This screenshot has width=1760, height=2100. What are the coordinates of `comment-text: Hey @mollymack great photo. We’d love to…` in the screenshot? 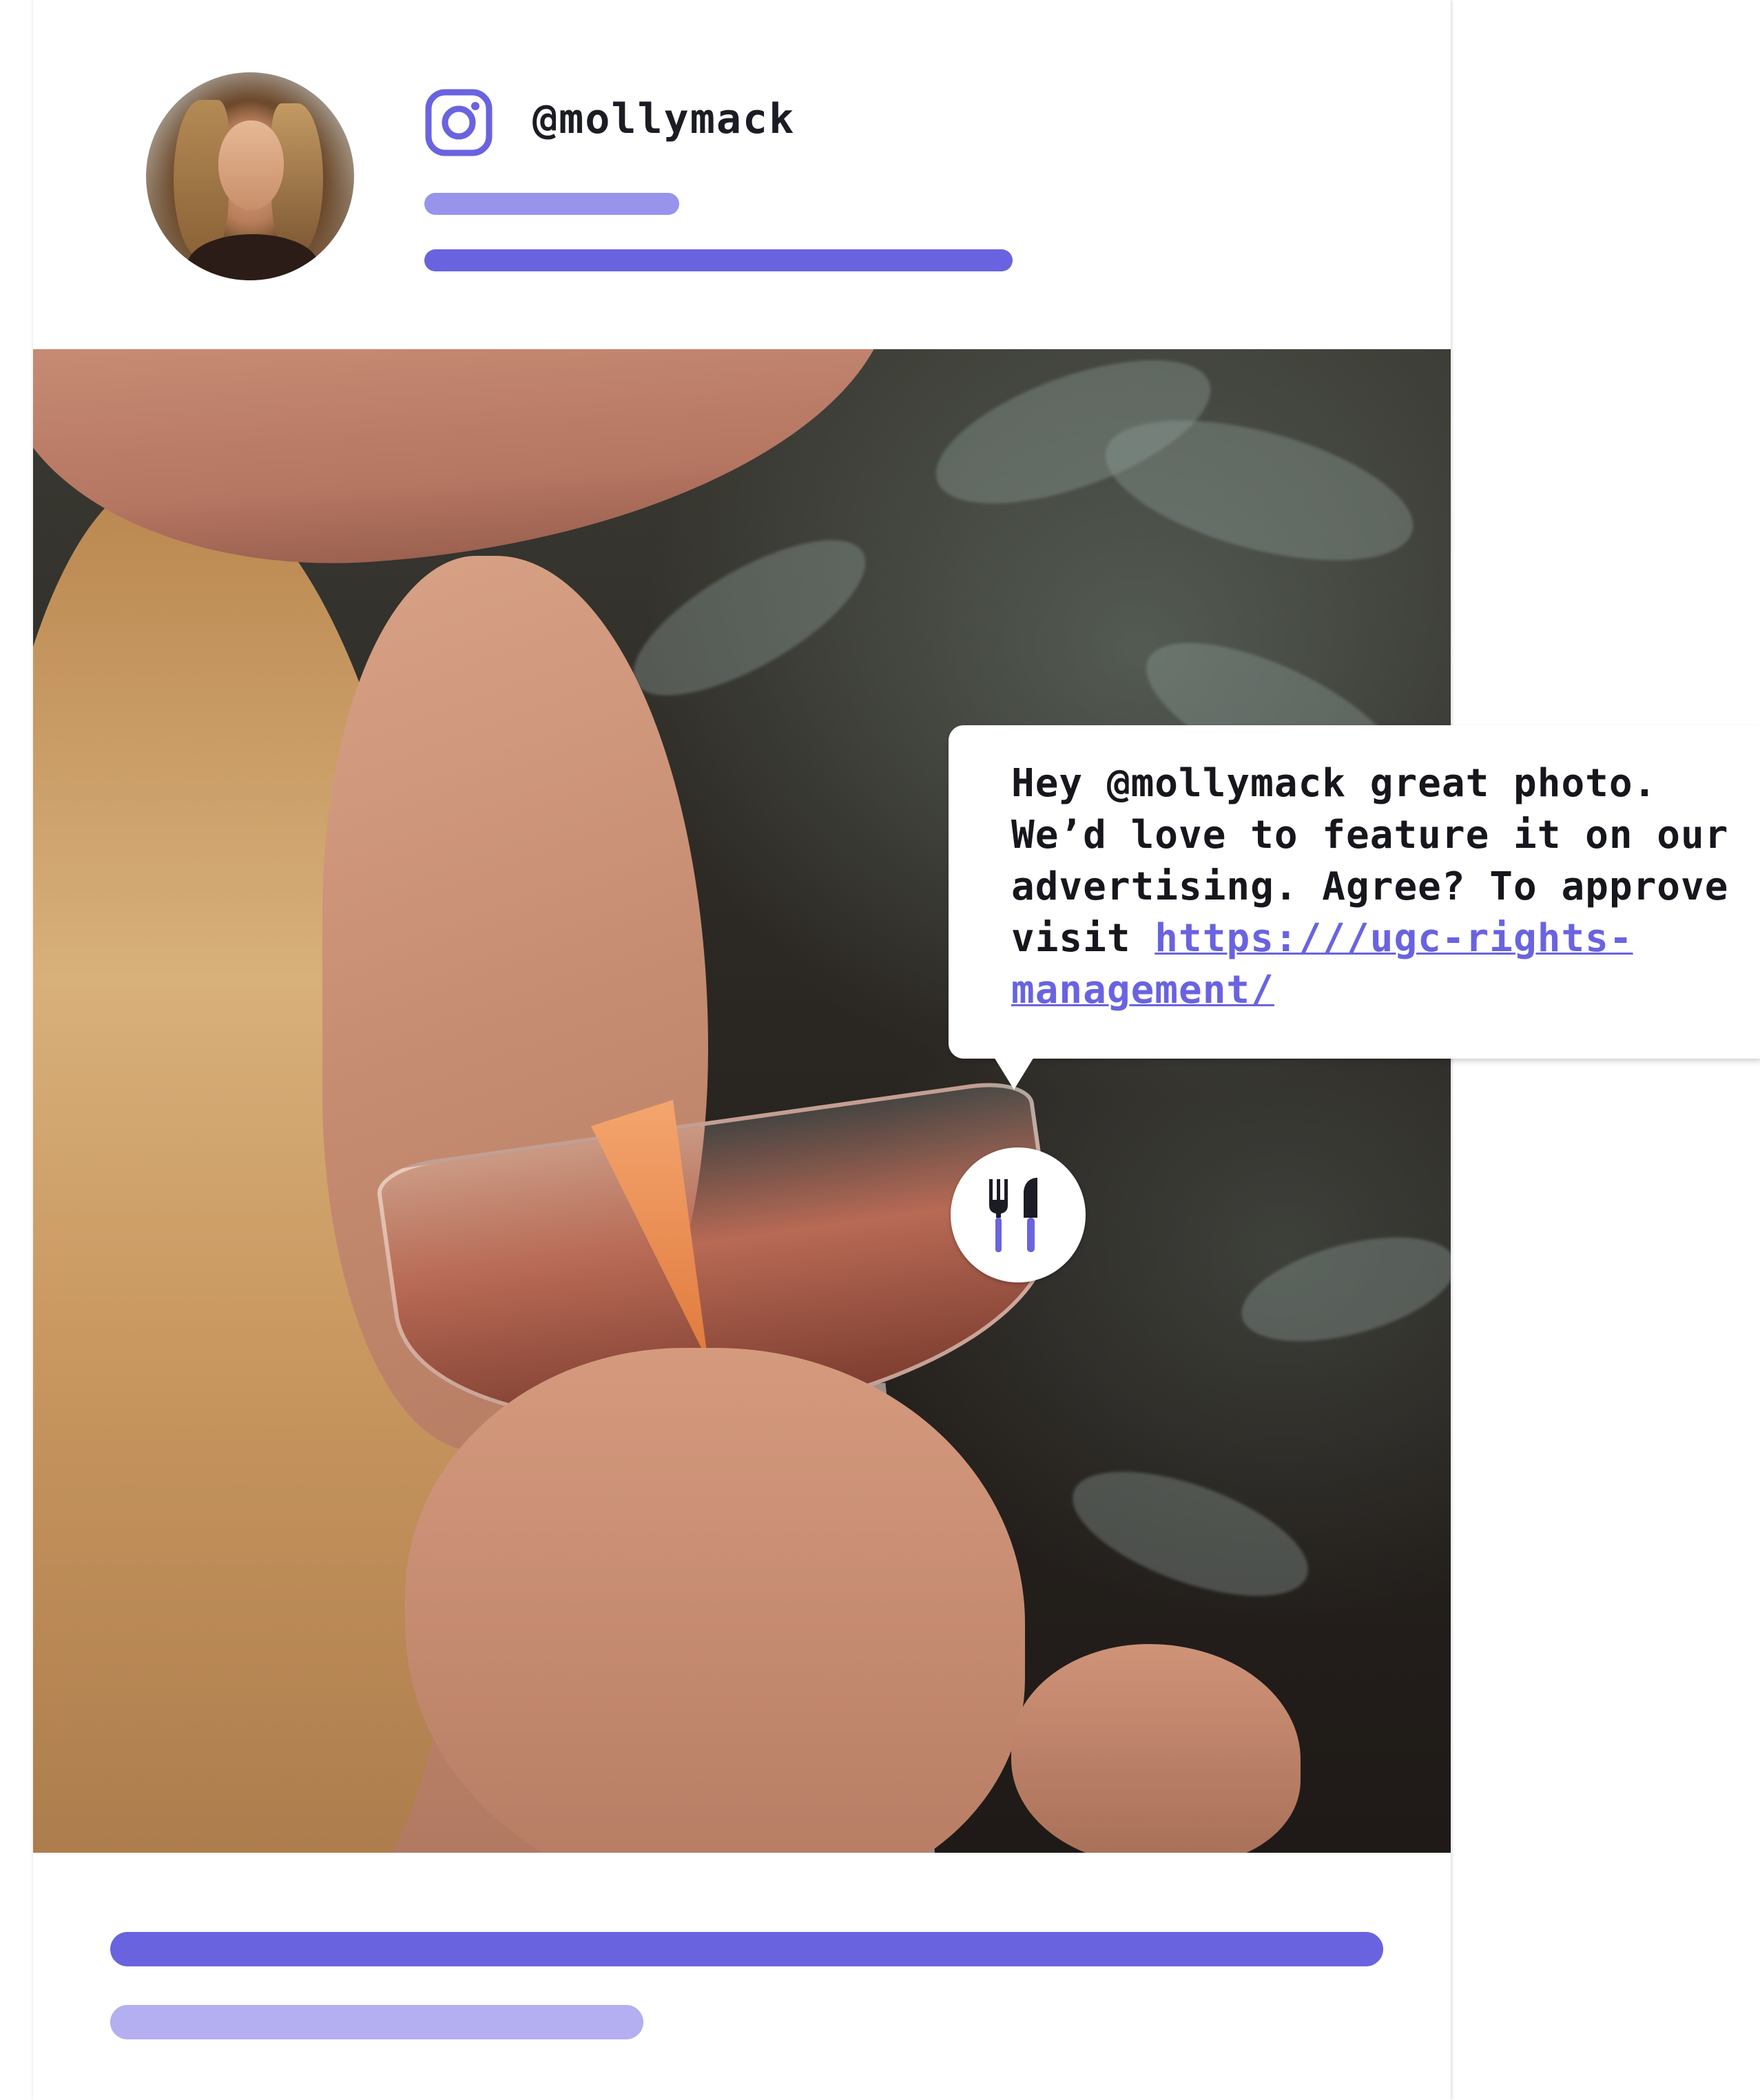 It's located at (1376, 887).